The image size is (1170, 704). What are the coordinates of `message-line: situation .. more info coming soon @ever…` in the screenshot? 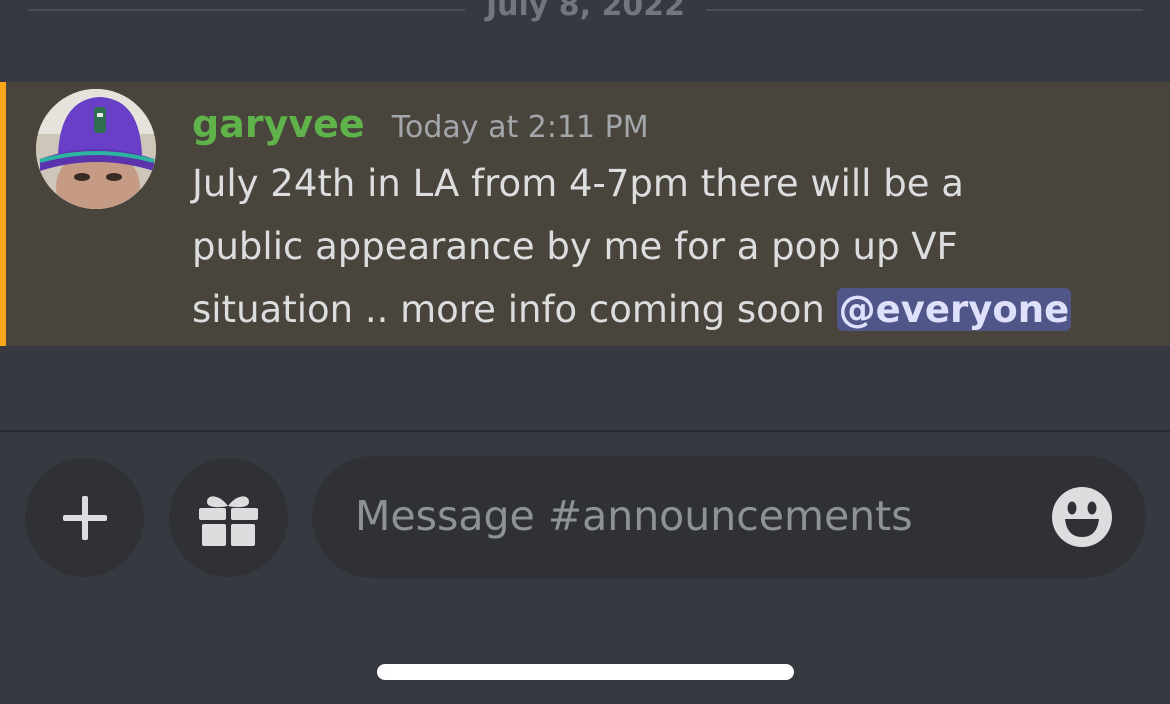 It's located at (672, 309).